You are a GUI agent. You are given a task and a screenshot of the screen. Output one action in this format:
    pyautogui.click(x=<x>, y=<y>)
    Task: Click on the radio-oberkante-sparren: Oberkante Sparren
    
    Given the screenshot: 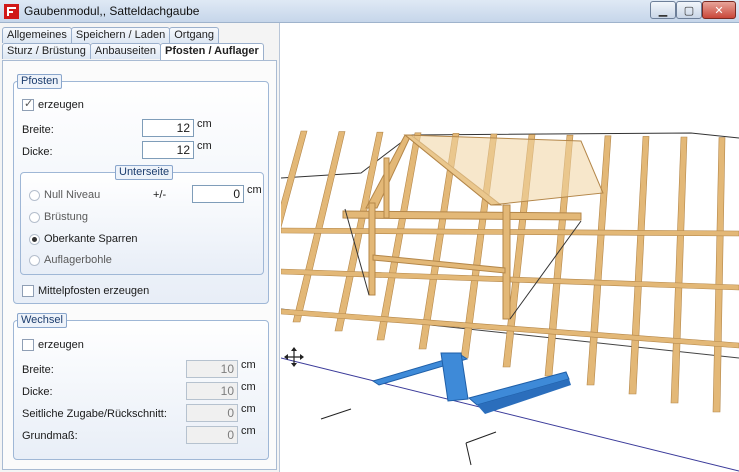 What is the action you would take?
    pyautogui.click(x=83, y=239)
    